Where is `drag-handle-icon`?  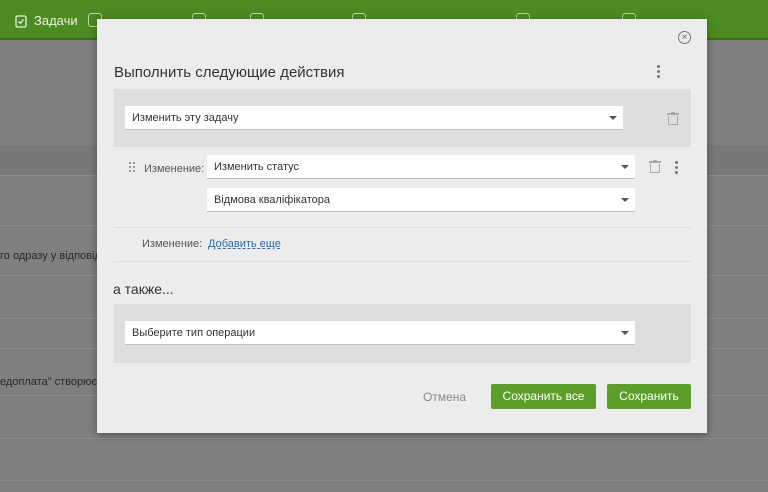 drag-handle-icon is located at coordinates (132, 168).